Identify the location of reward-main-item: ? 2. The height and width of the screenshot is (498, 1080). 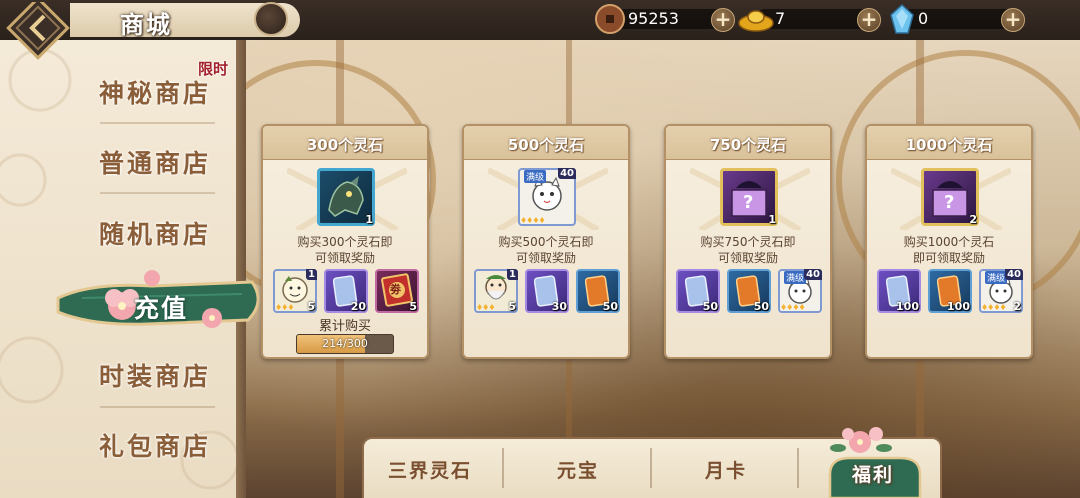
(950, 197).